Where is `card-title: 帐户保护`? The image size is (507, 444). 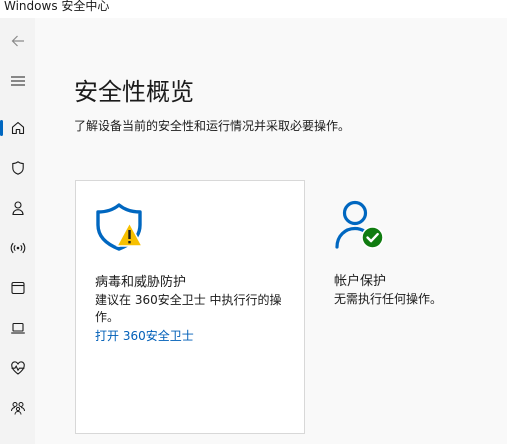 card-title: 帐户保护 is located at coordinates (360, 281).